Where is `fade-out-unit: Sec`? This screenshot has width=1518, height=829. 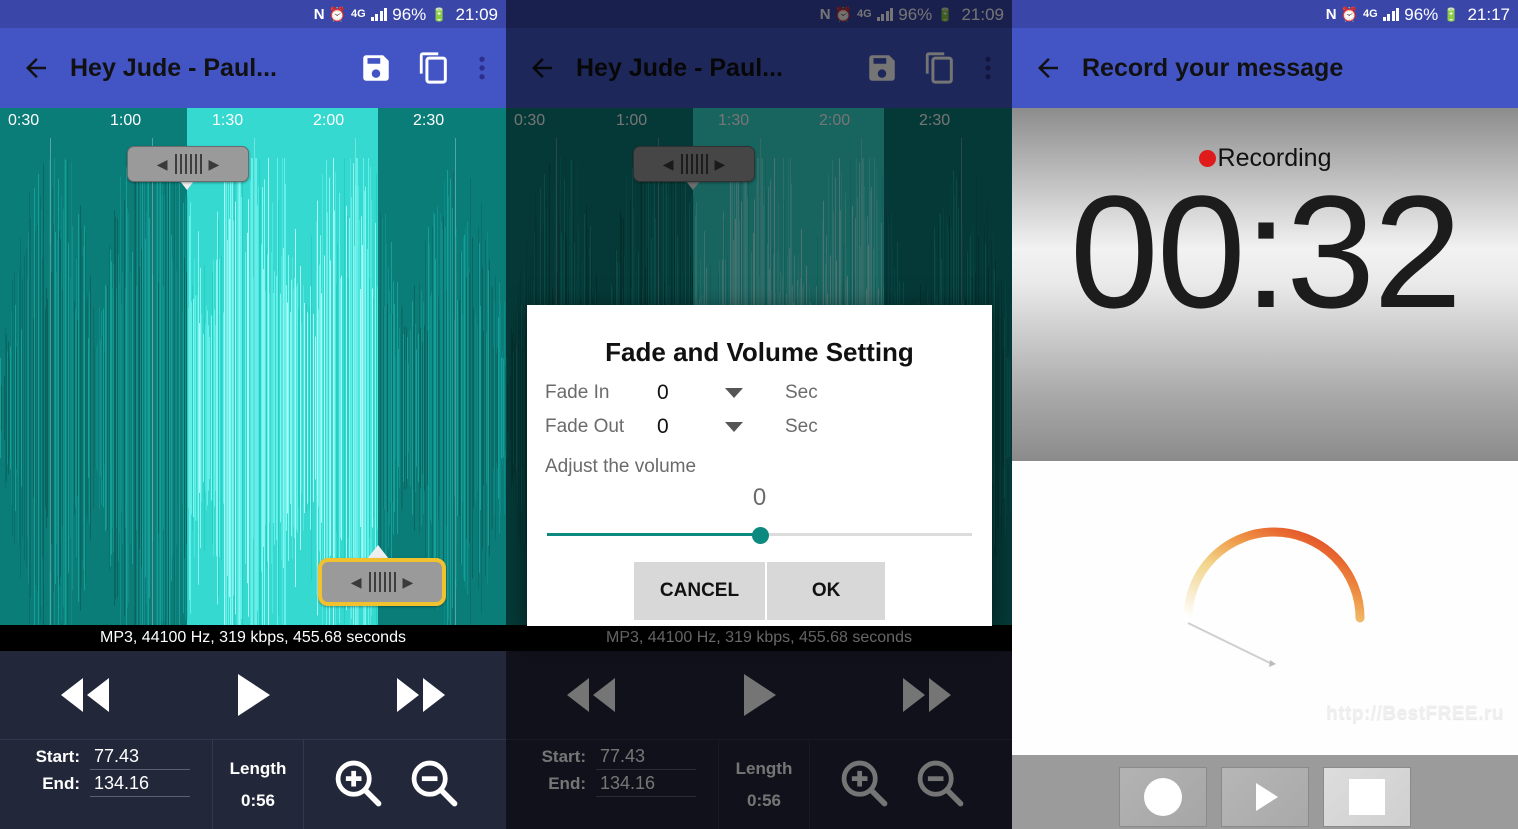
fade-out-unit: Sec is located at coordinates (801, 426).